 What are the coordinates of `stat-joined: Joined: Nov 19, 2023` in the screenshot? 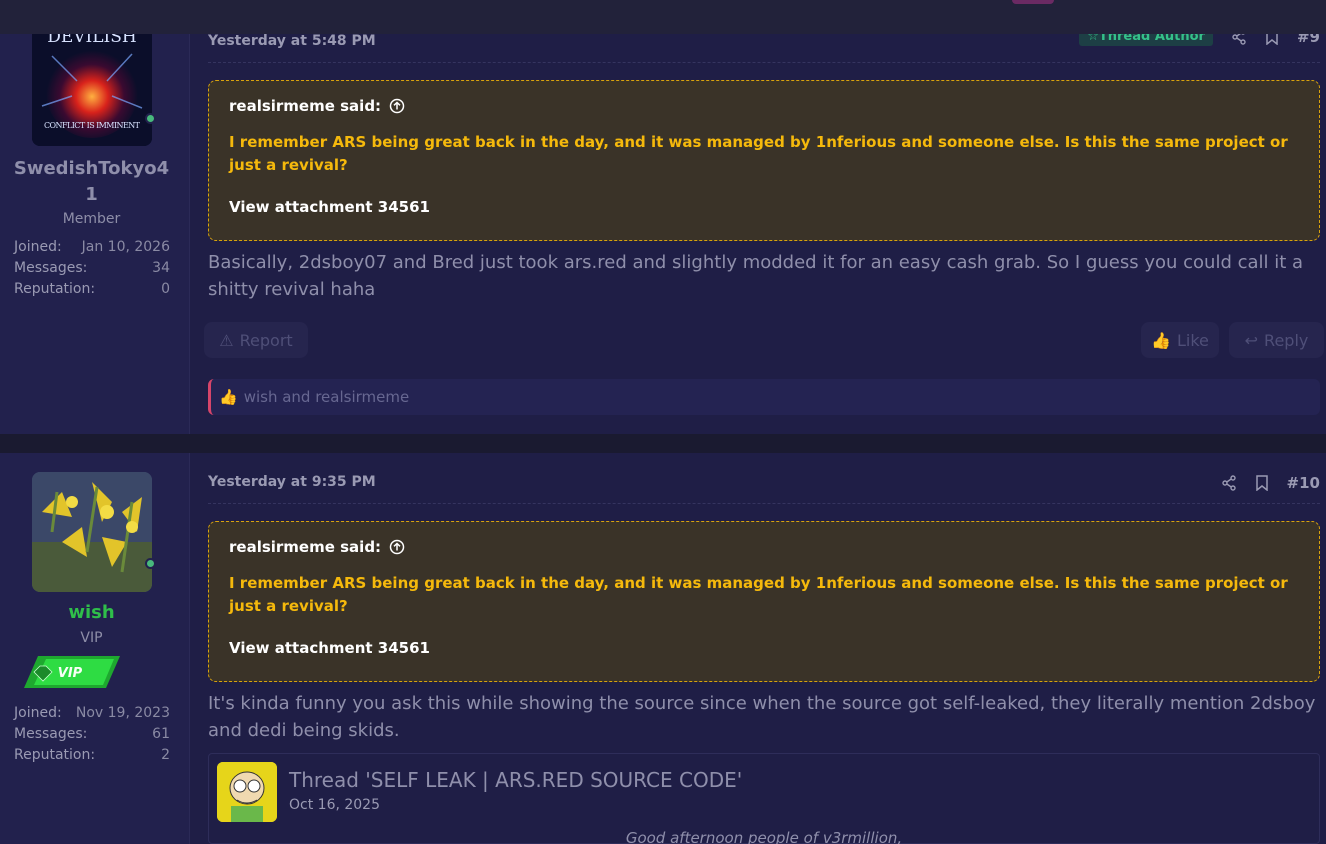 It's located at (92, 713).